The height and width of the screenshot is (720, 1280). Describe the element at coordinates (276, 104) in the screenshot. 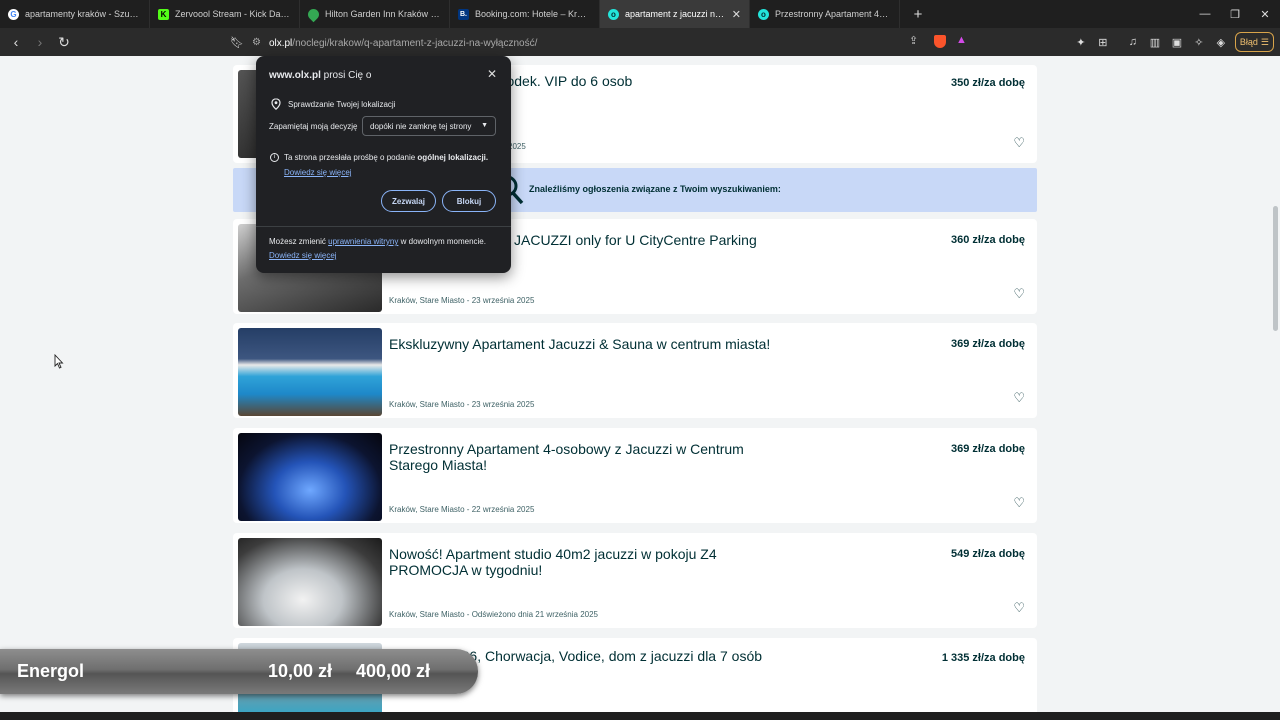

I see `location-pin-icon` at that location.